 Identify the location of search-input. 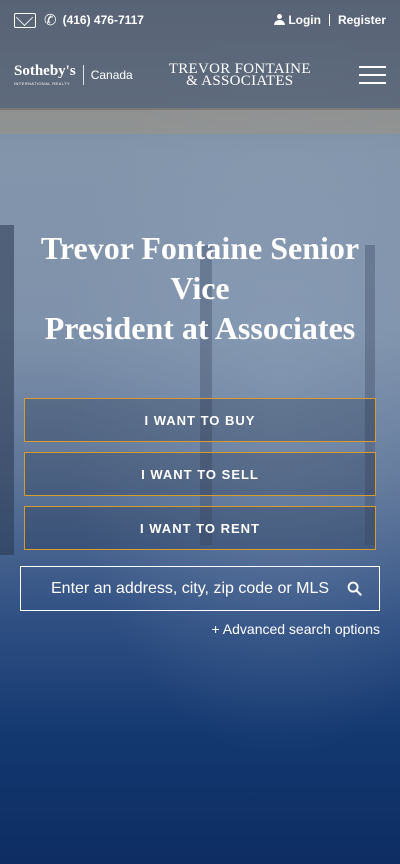
(190, 588).